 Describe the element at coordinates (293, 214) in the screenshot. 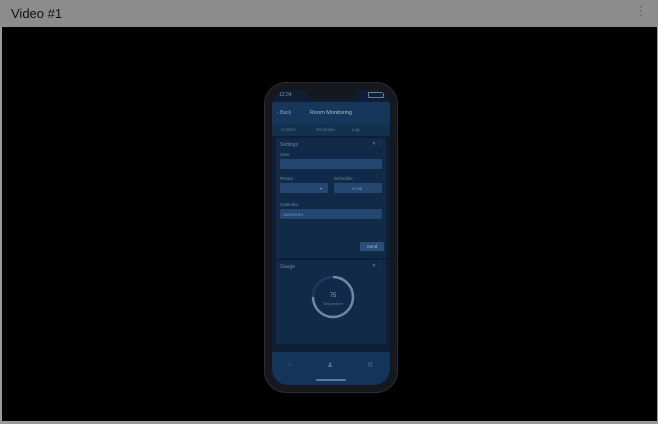

I see `calendar-value: 10/15/2019` at that location.